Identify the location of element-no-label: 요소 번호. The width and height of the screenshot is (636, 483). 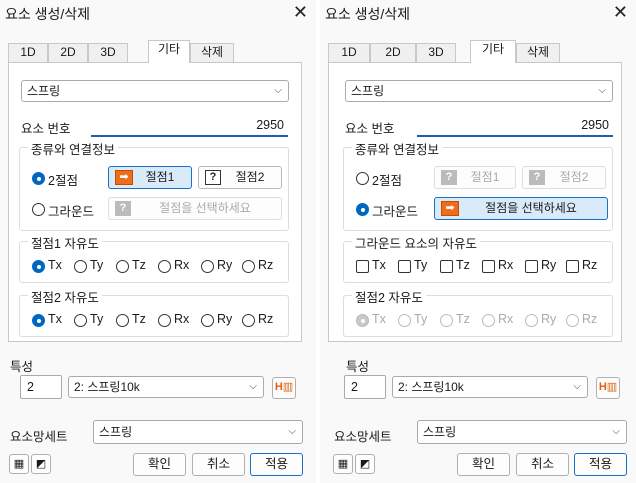
(46, 129).